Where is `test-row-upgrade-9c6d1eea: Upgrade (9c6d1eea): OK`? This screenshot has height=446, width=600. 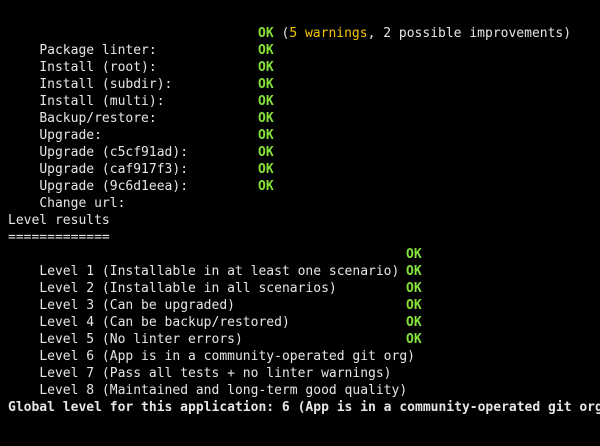 test-row-upgrade-9c6d1eea: Upgrade (9c6d1eea): OK is located at coordinates (140, 177).